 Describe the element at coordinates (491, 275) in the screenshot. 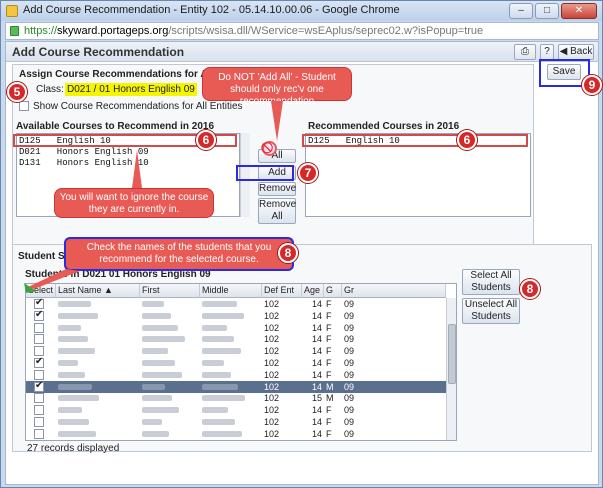

I see `select-all-label: Select All` at that location.